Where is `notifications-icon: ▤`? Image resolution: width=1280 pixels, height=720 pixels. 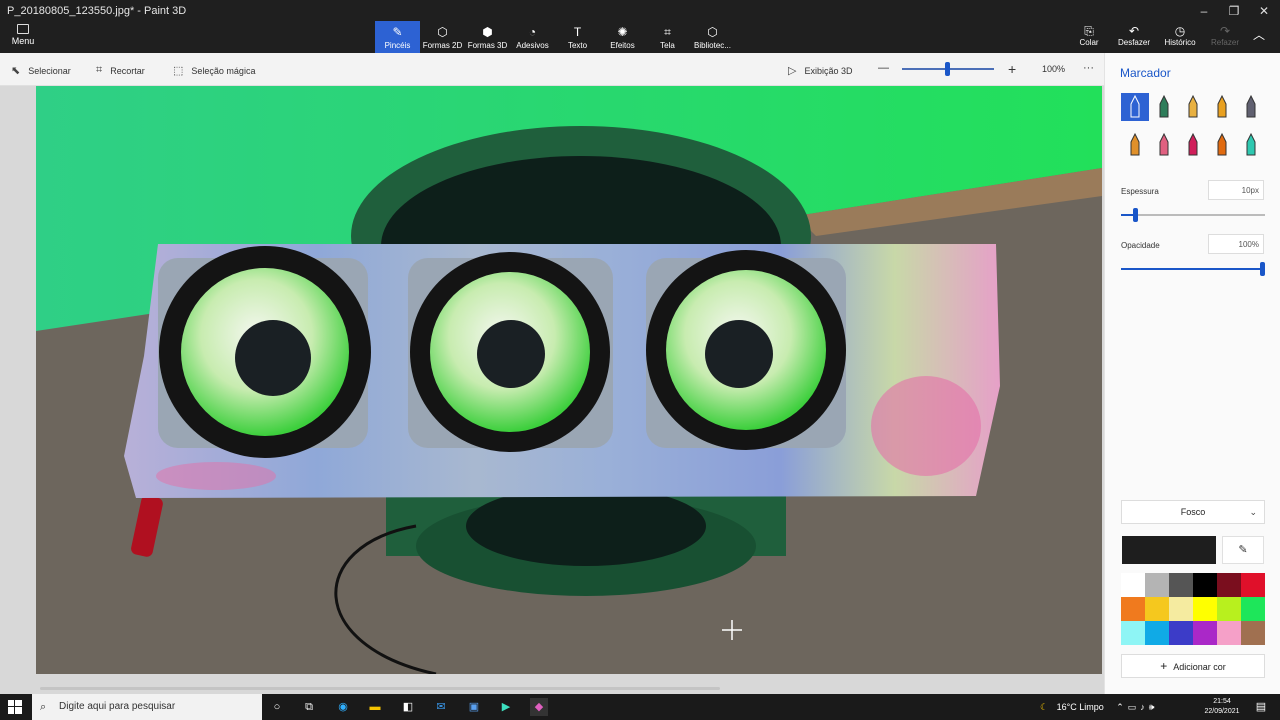 notifications-icon: ▤ is located at coordinates (1261, 707).